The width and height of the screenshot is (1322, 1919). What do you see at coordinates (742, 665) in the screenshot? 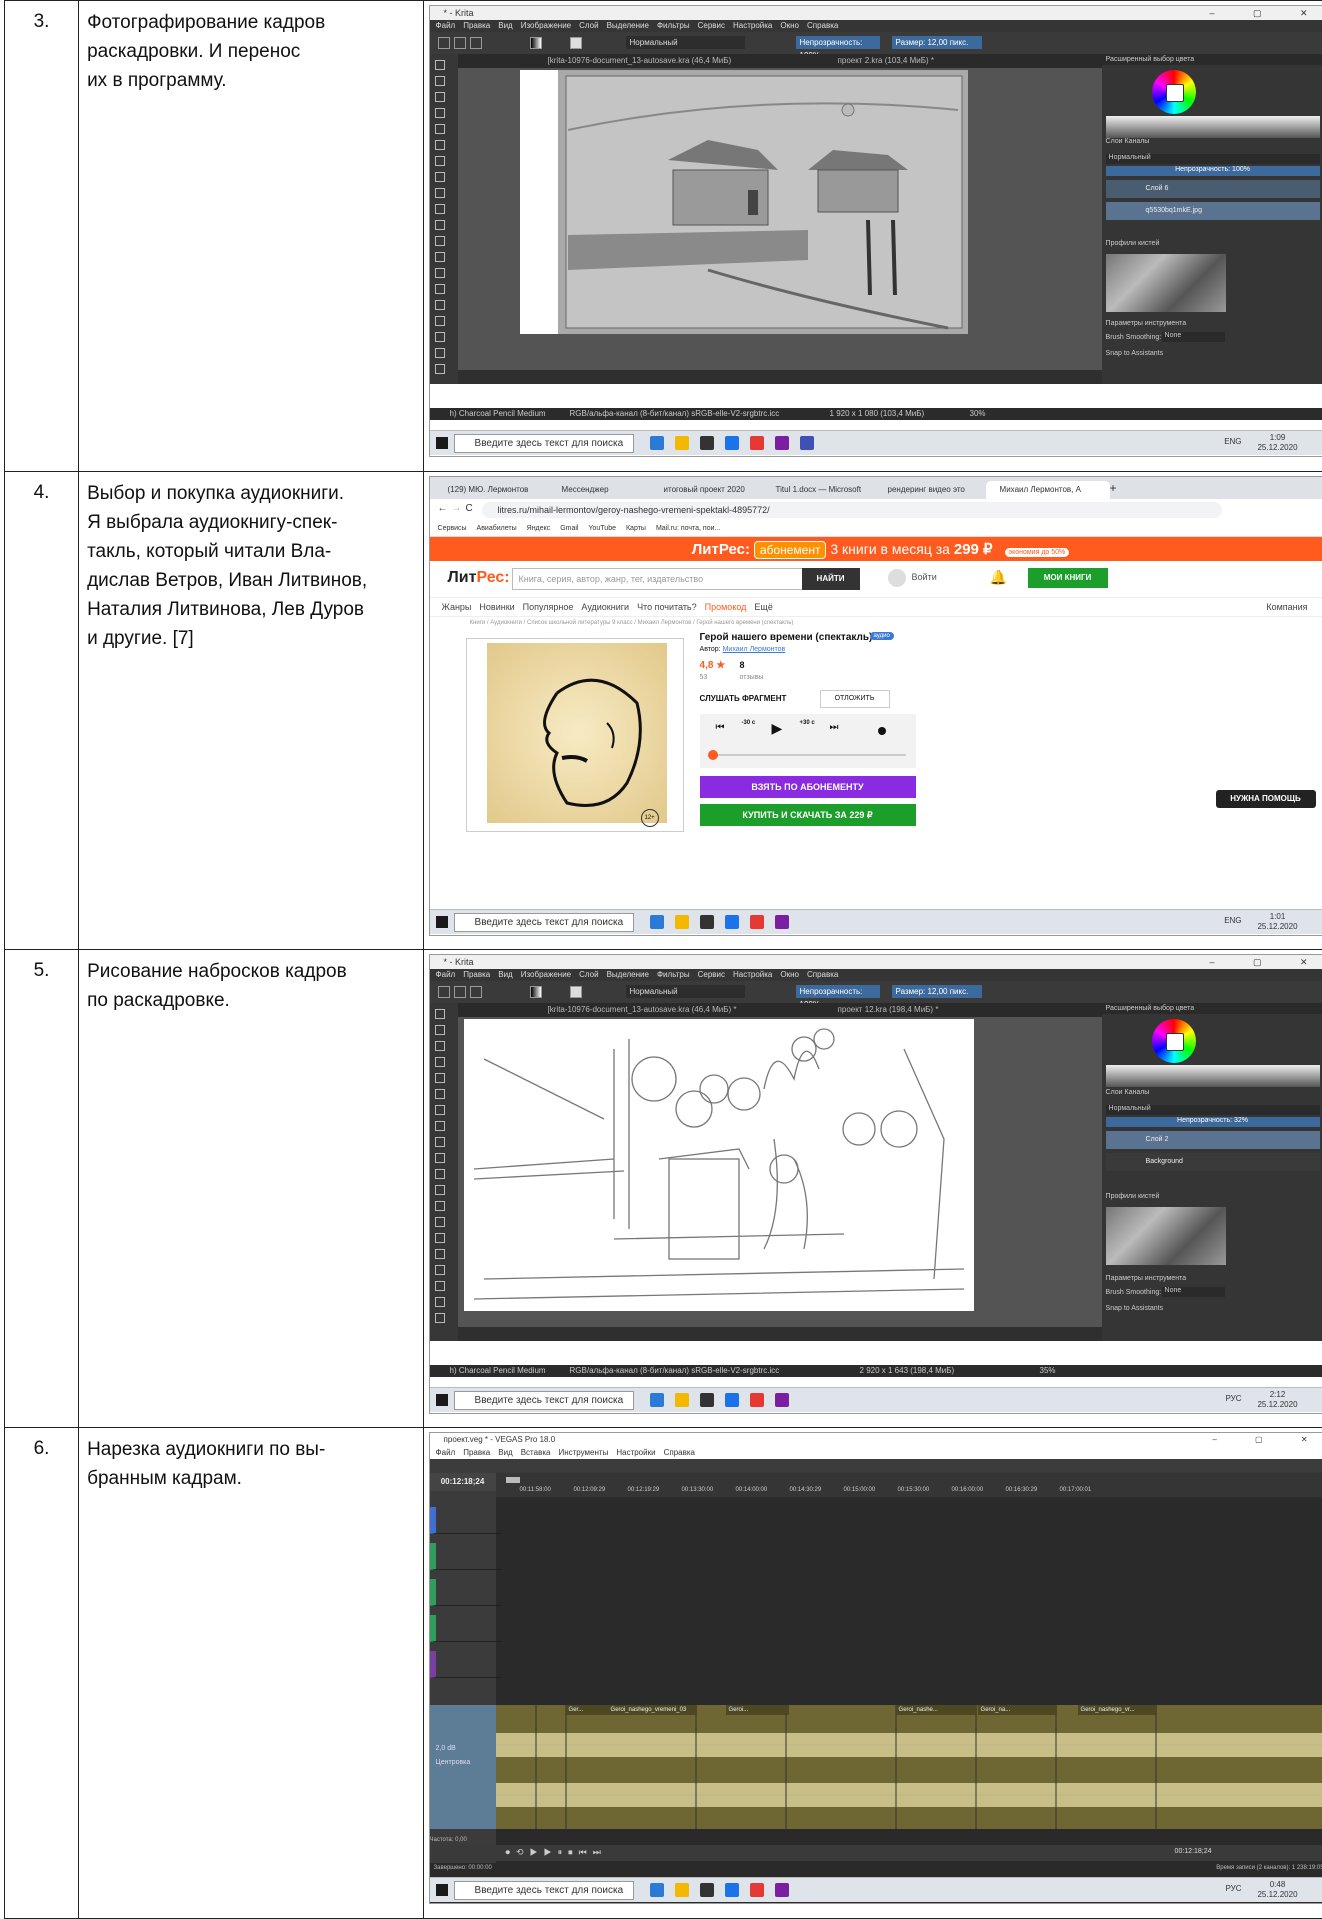
I see `reviews-count: 8` at bounding box center [742, 665].